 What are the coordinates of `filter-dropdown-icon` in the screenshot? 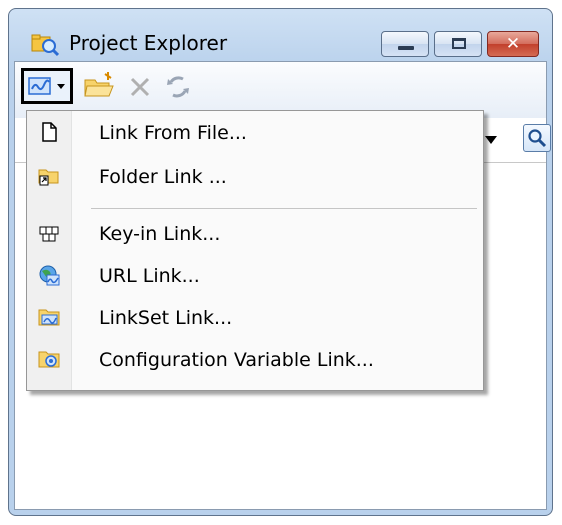 It's located at (491, 140).